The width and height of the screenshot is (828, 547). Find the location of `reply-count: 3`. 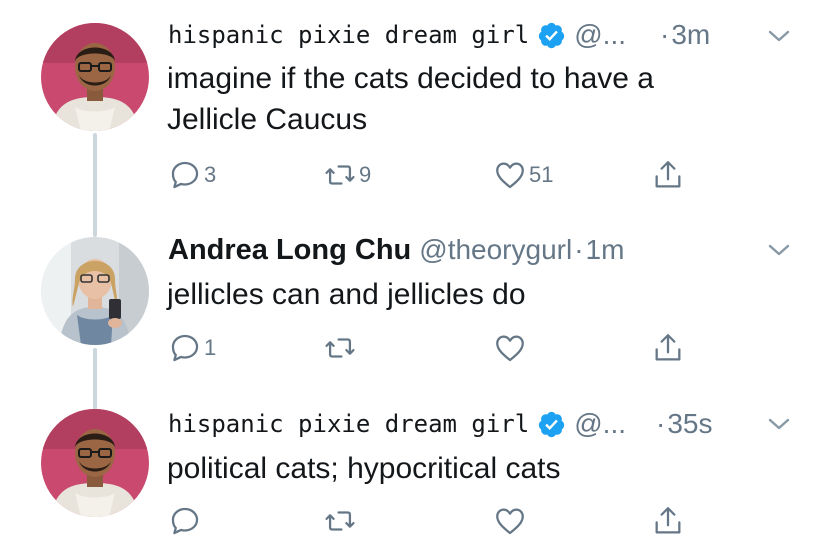

reply-count: 3 is located at coordinates (210, 174).